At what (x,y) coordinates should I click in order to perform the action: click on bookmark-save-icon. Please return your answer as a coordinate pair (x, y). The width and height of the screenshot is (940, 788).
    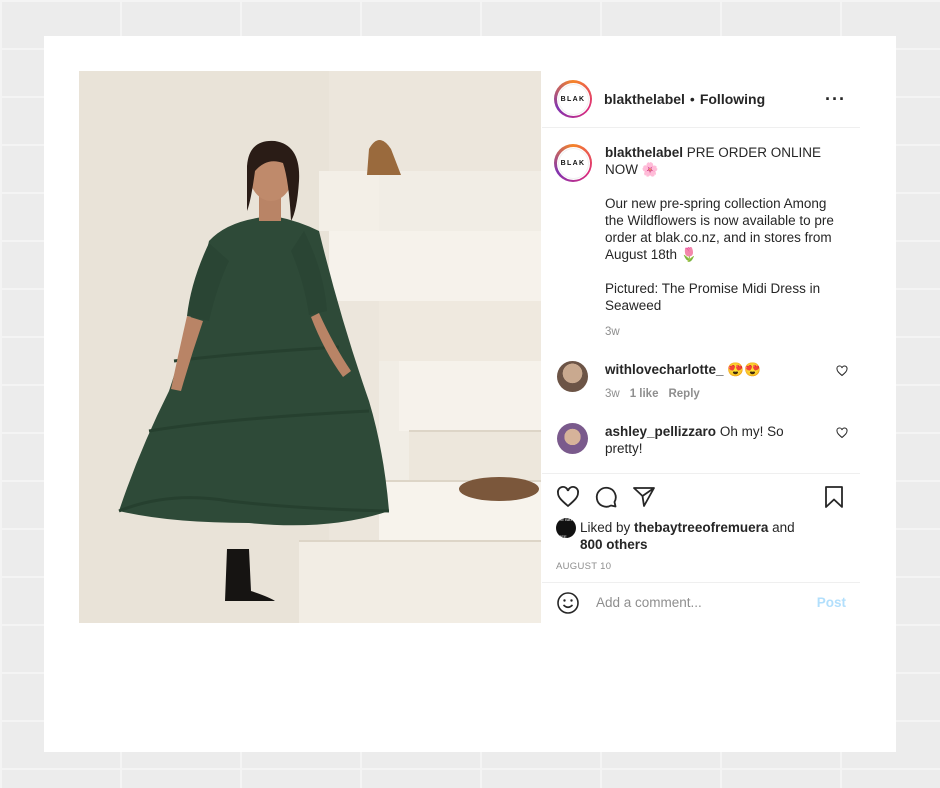
    Looking at the image, I should click on (834, 497).